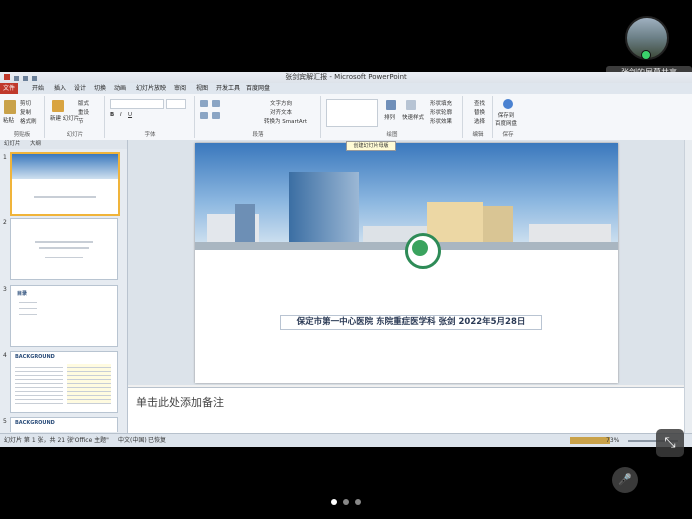  Describe the element at coordinates (479, 103) in the screenshot. I see `find-button: 查找` at that location.